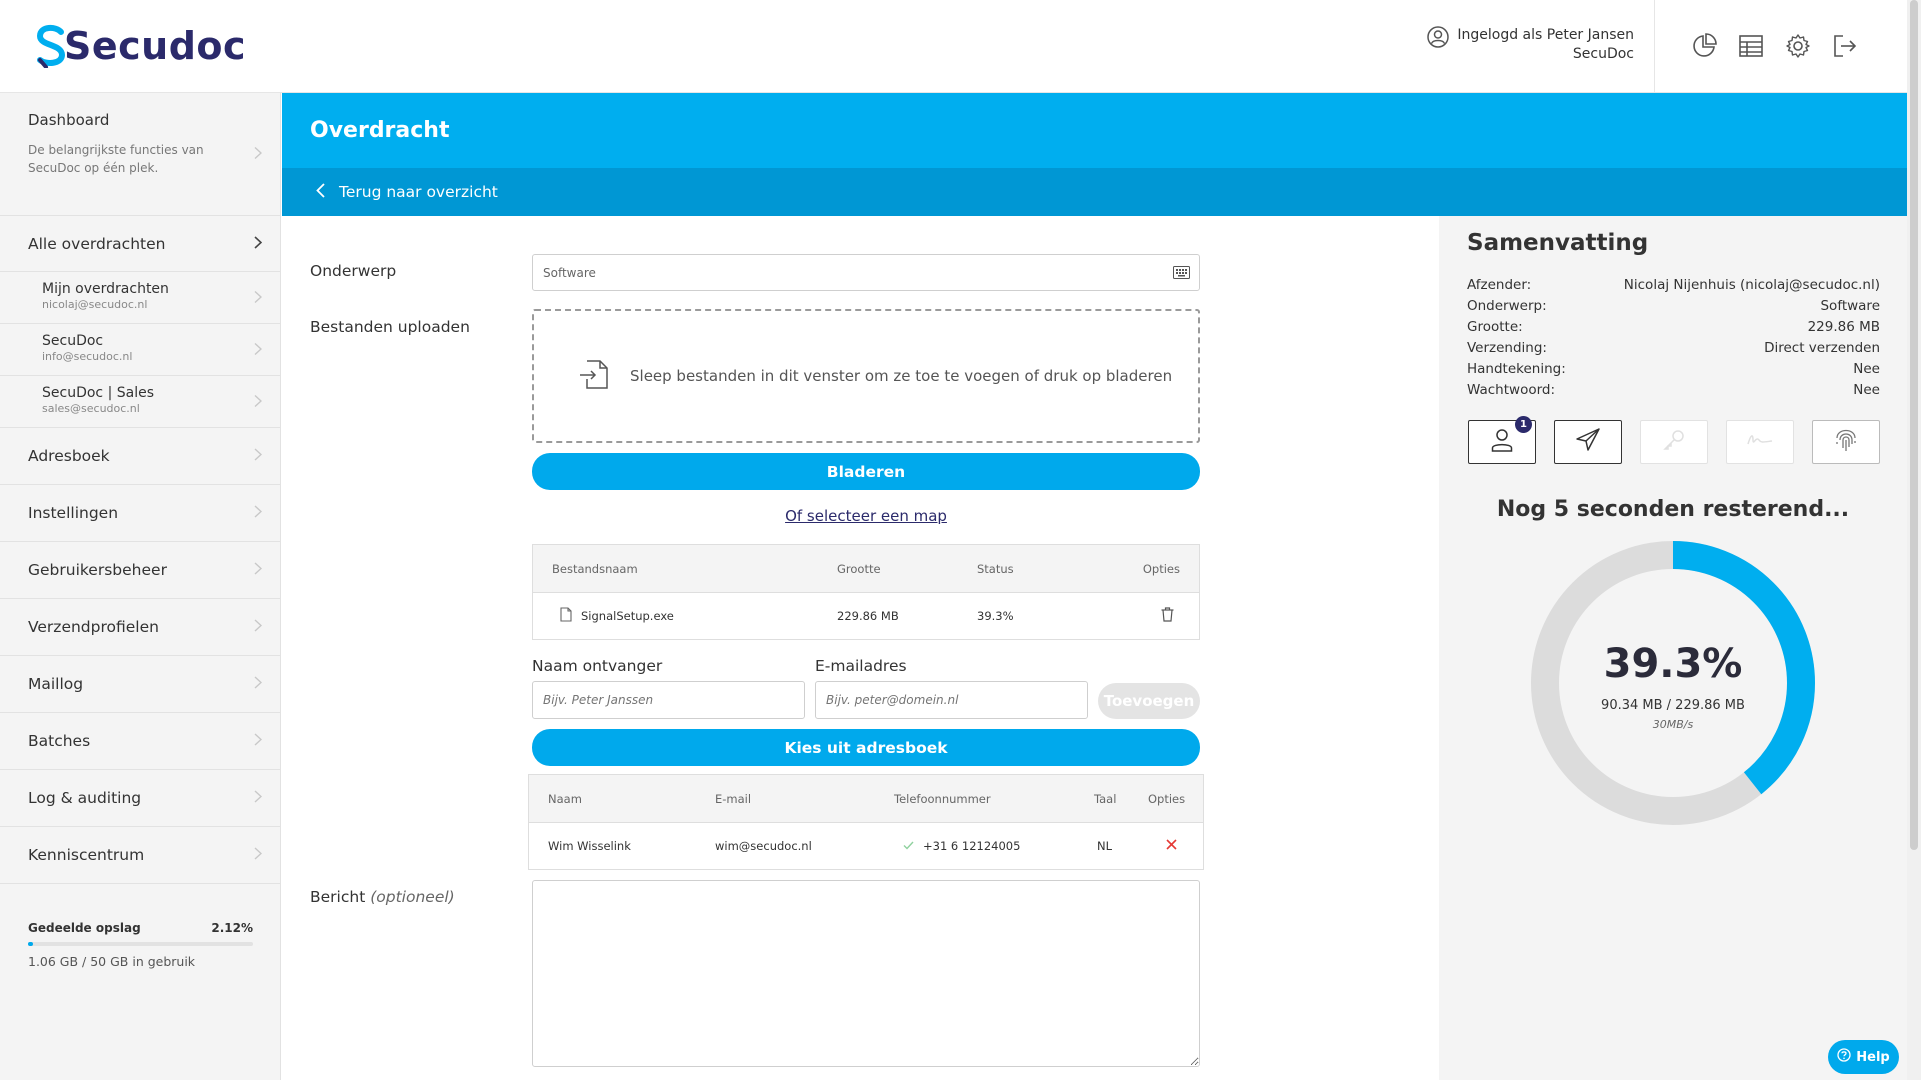  What do you see at coordinates (232, 928) in the screenshot?
I see `storage-percent: 2.12%` at bounding box center [232, 928].